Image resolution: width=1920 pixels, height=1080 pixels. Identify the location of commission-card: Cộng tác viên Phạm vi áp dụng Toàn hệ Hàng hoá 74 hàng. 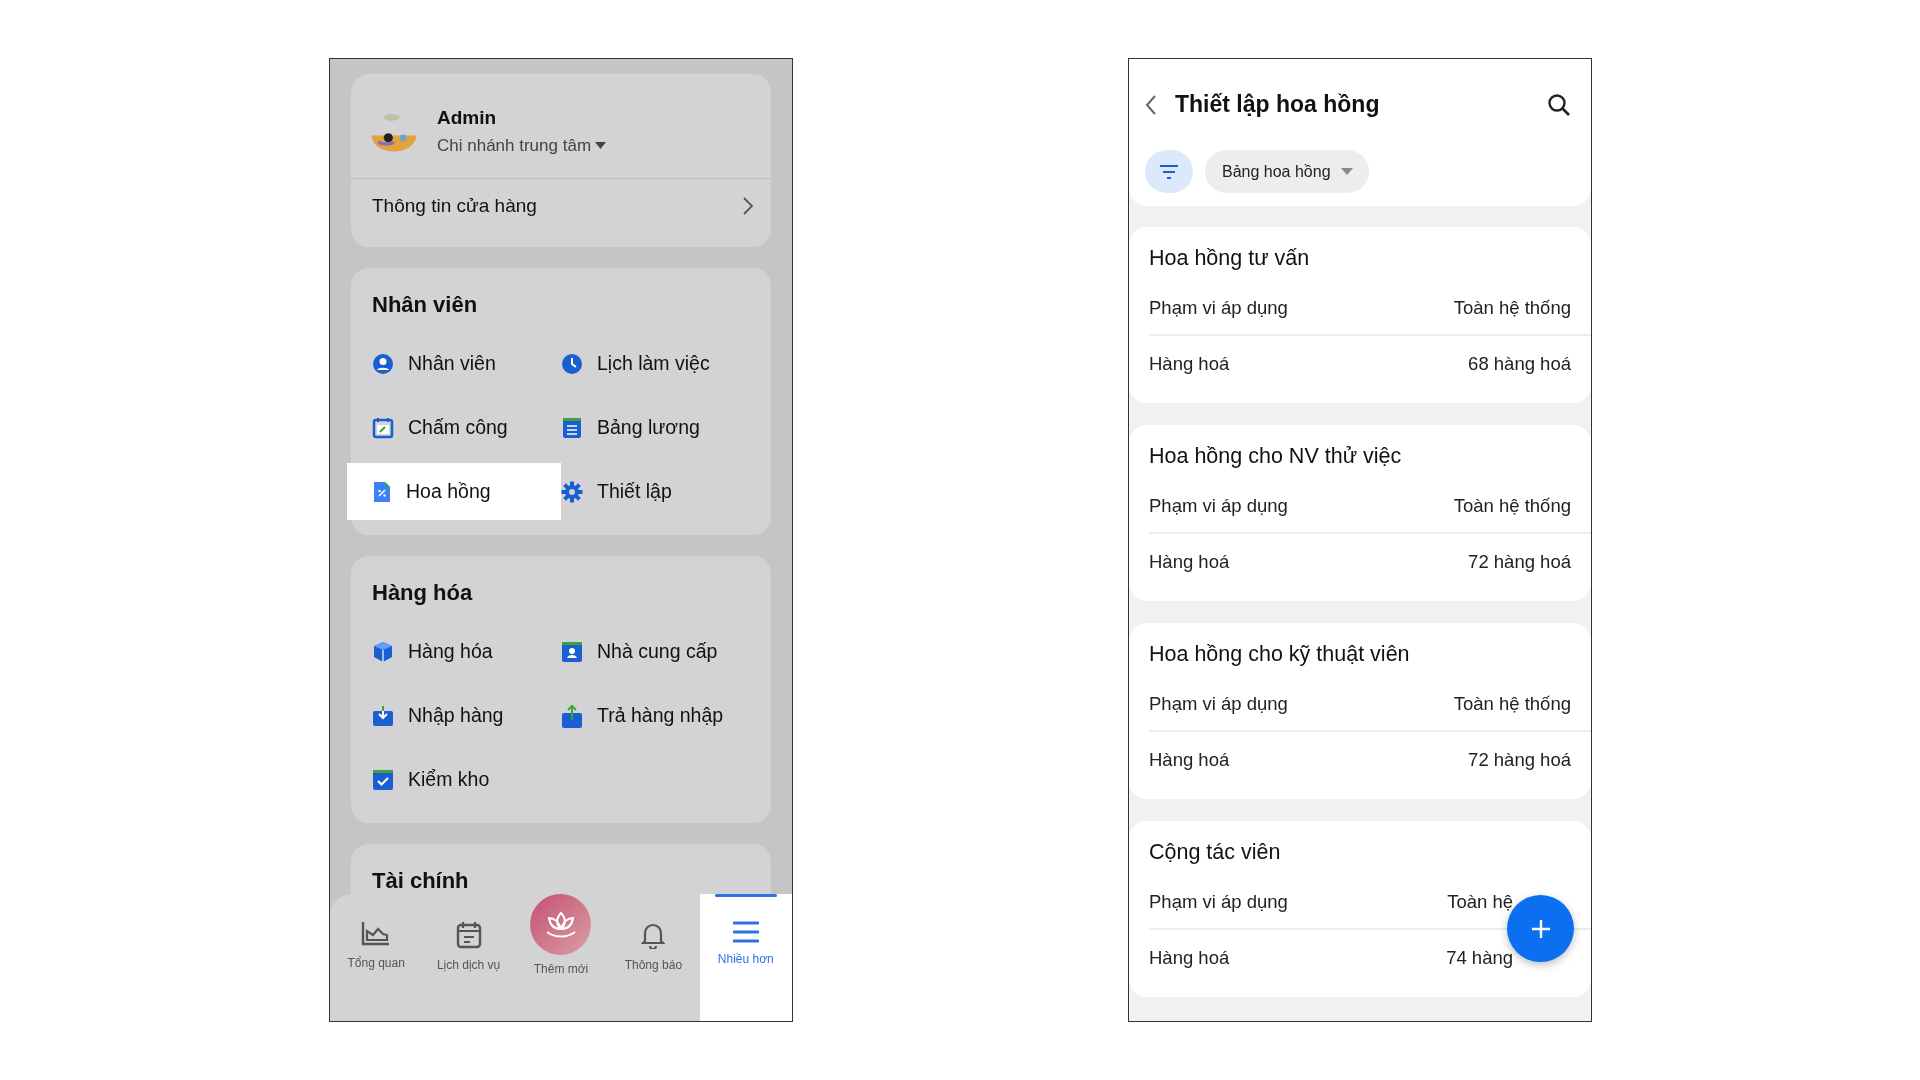
(1360, 909).